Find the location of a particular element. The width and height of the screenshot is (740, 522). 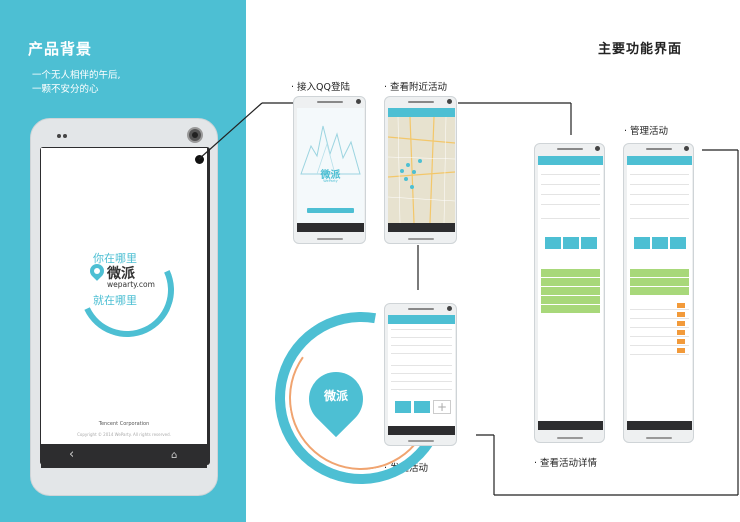

map-app-bar is located at coordinates (421, 112).